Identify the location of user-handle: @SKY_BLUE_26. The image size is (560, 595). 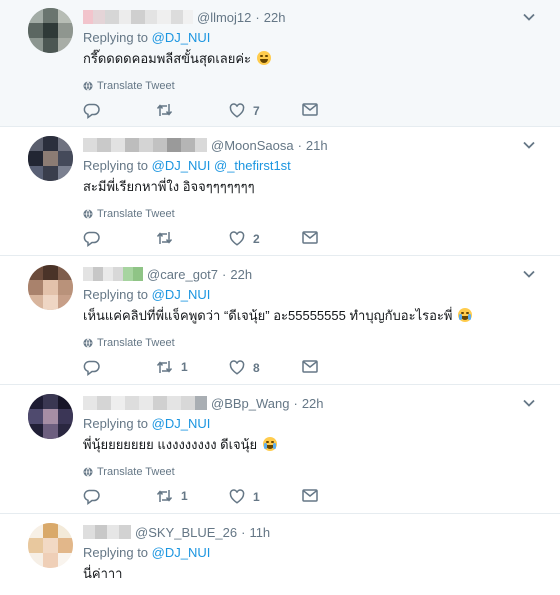
(186, 532).